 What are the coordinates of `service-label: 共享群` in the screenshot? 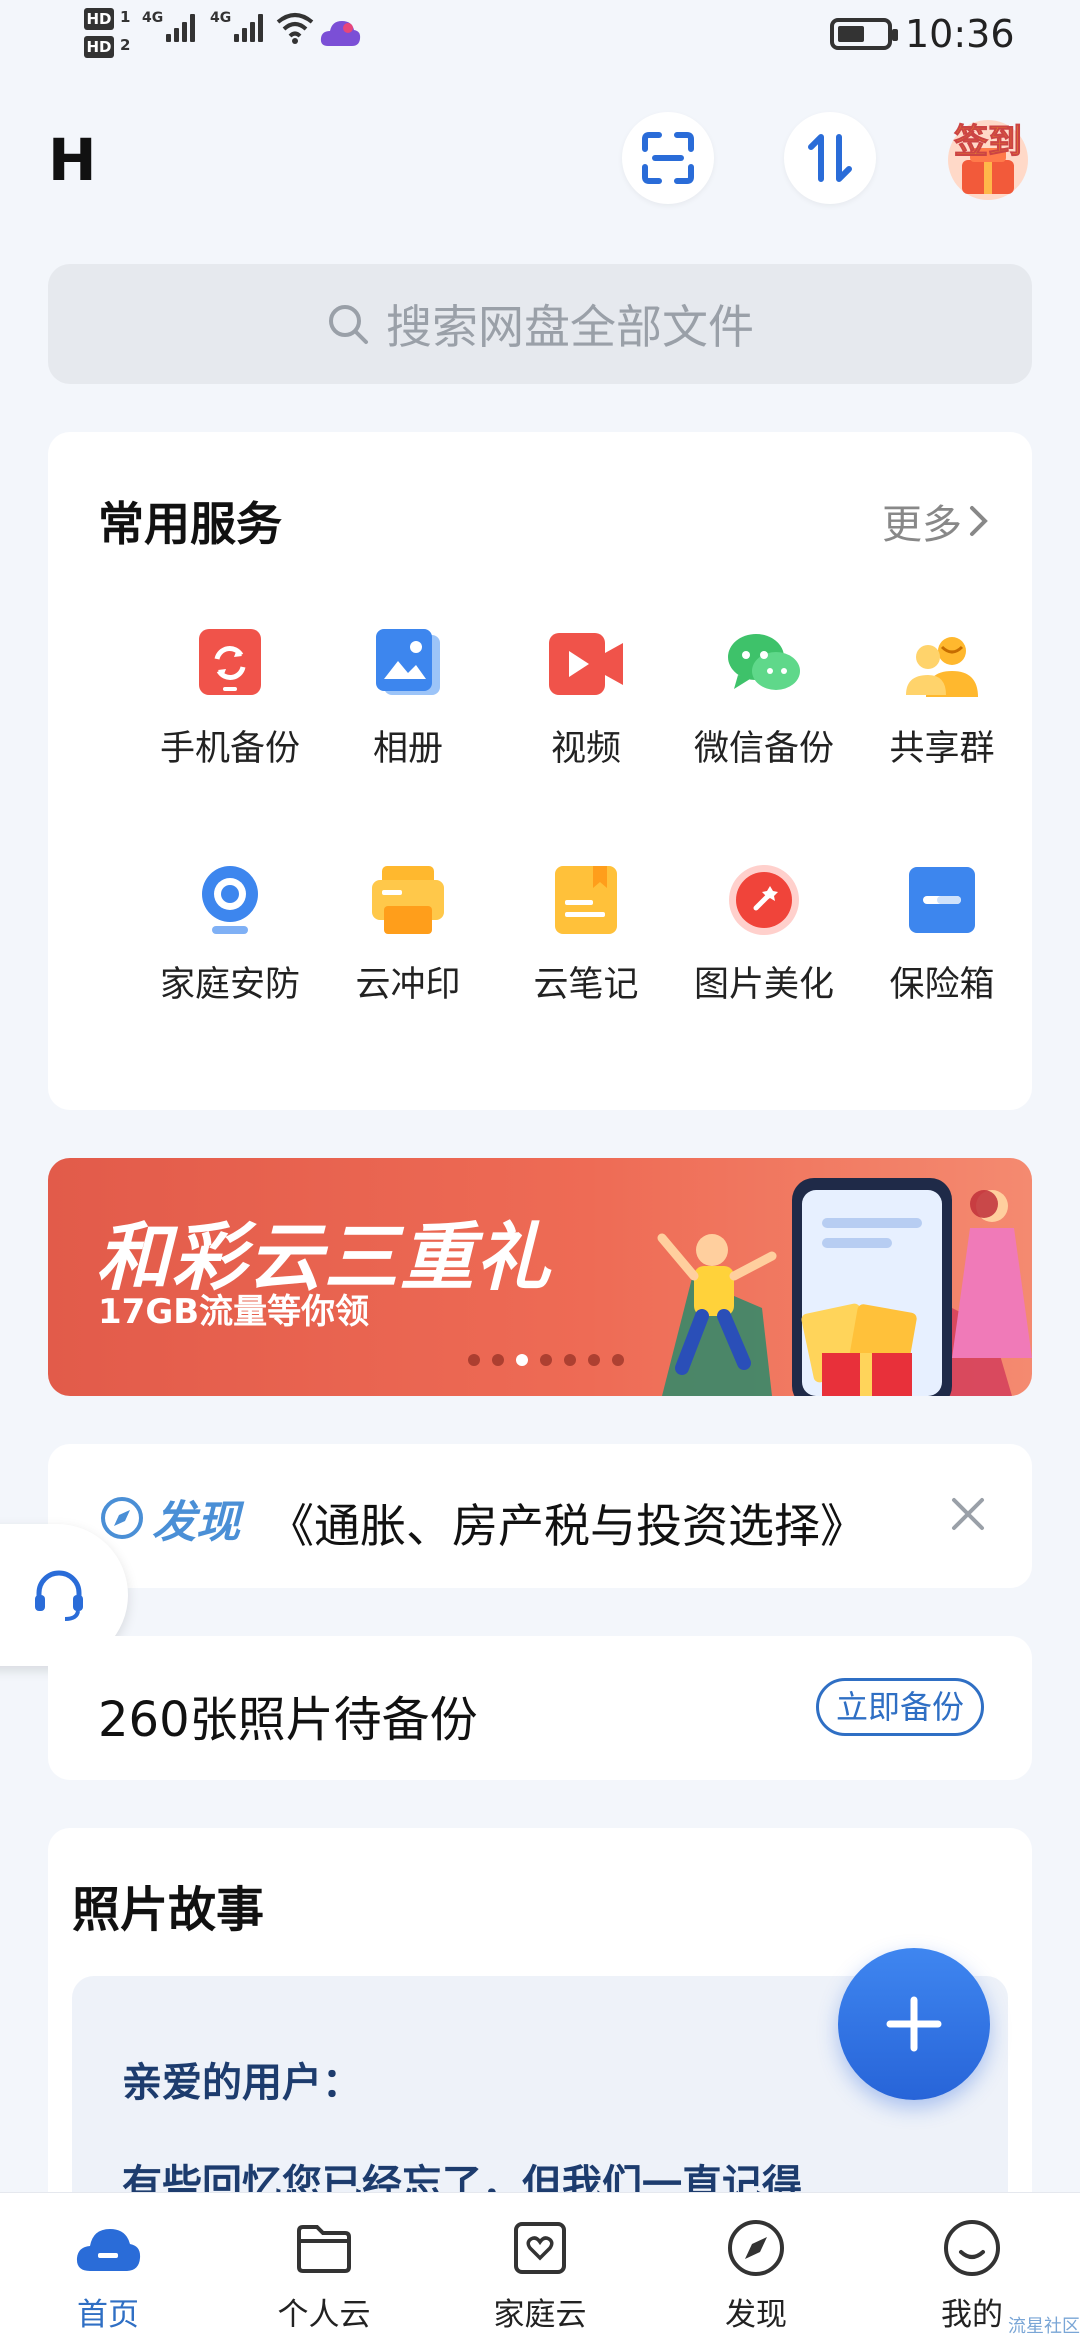 It's located at (942, 749).